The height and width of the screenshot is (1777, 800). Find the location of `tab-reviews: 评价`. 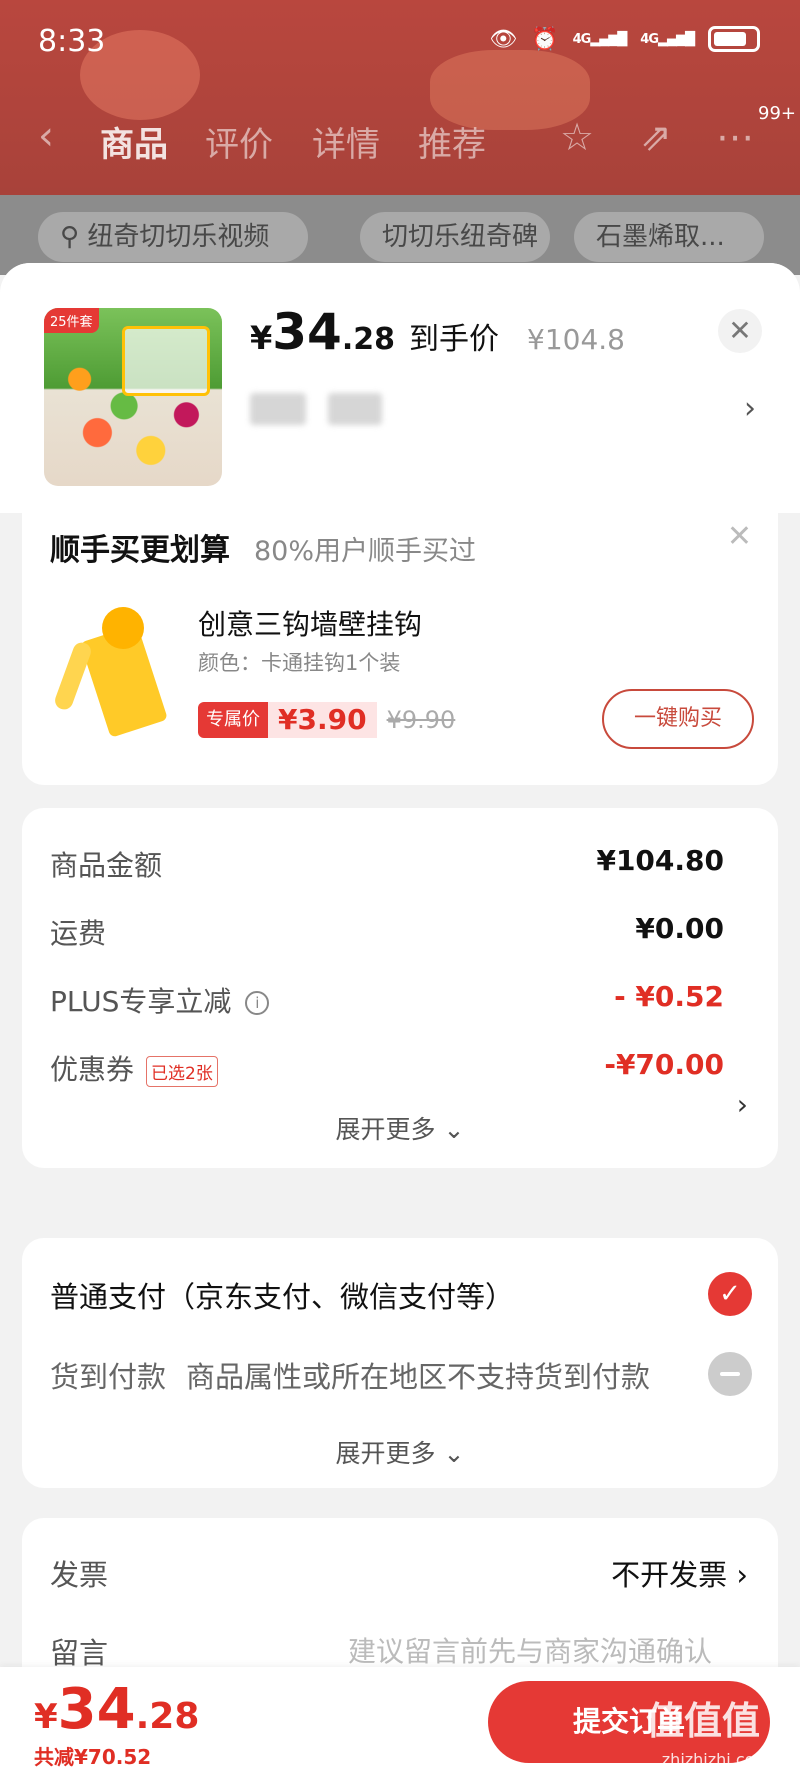

tab-reviews: 评价 is located at coordinates (239, 141).